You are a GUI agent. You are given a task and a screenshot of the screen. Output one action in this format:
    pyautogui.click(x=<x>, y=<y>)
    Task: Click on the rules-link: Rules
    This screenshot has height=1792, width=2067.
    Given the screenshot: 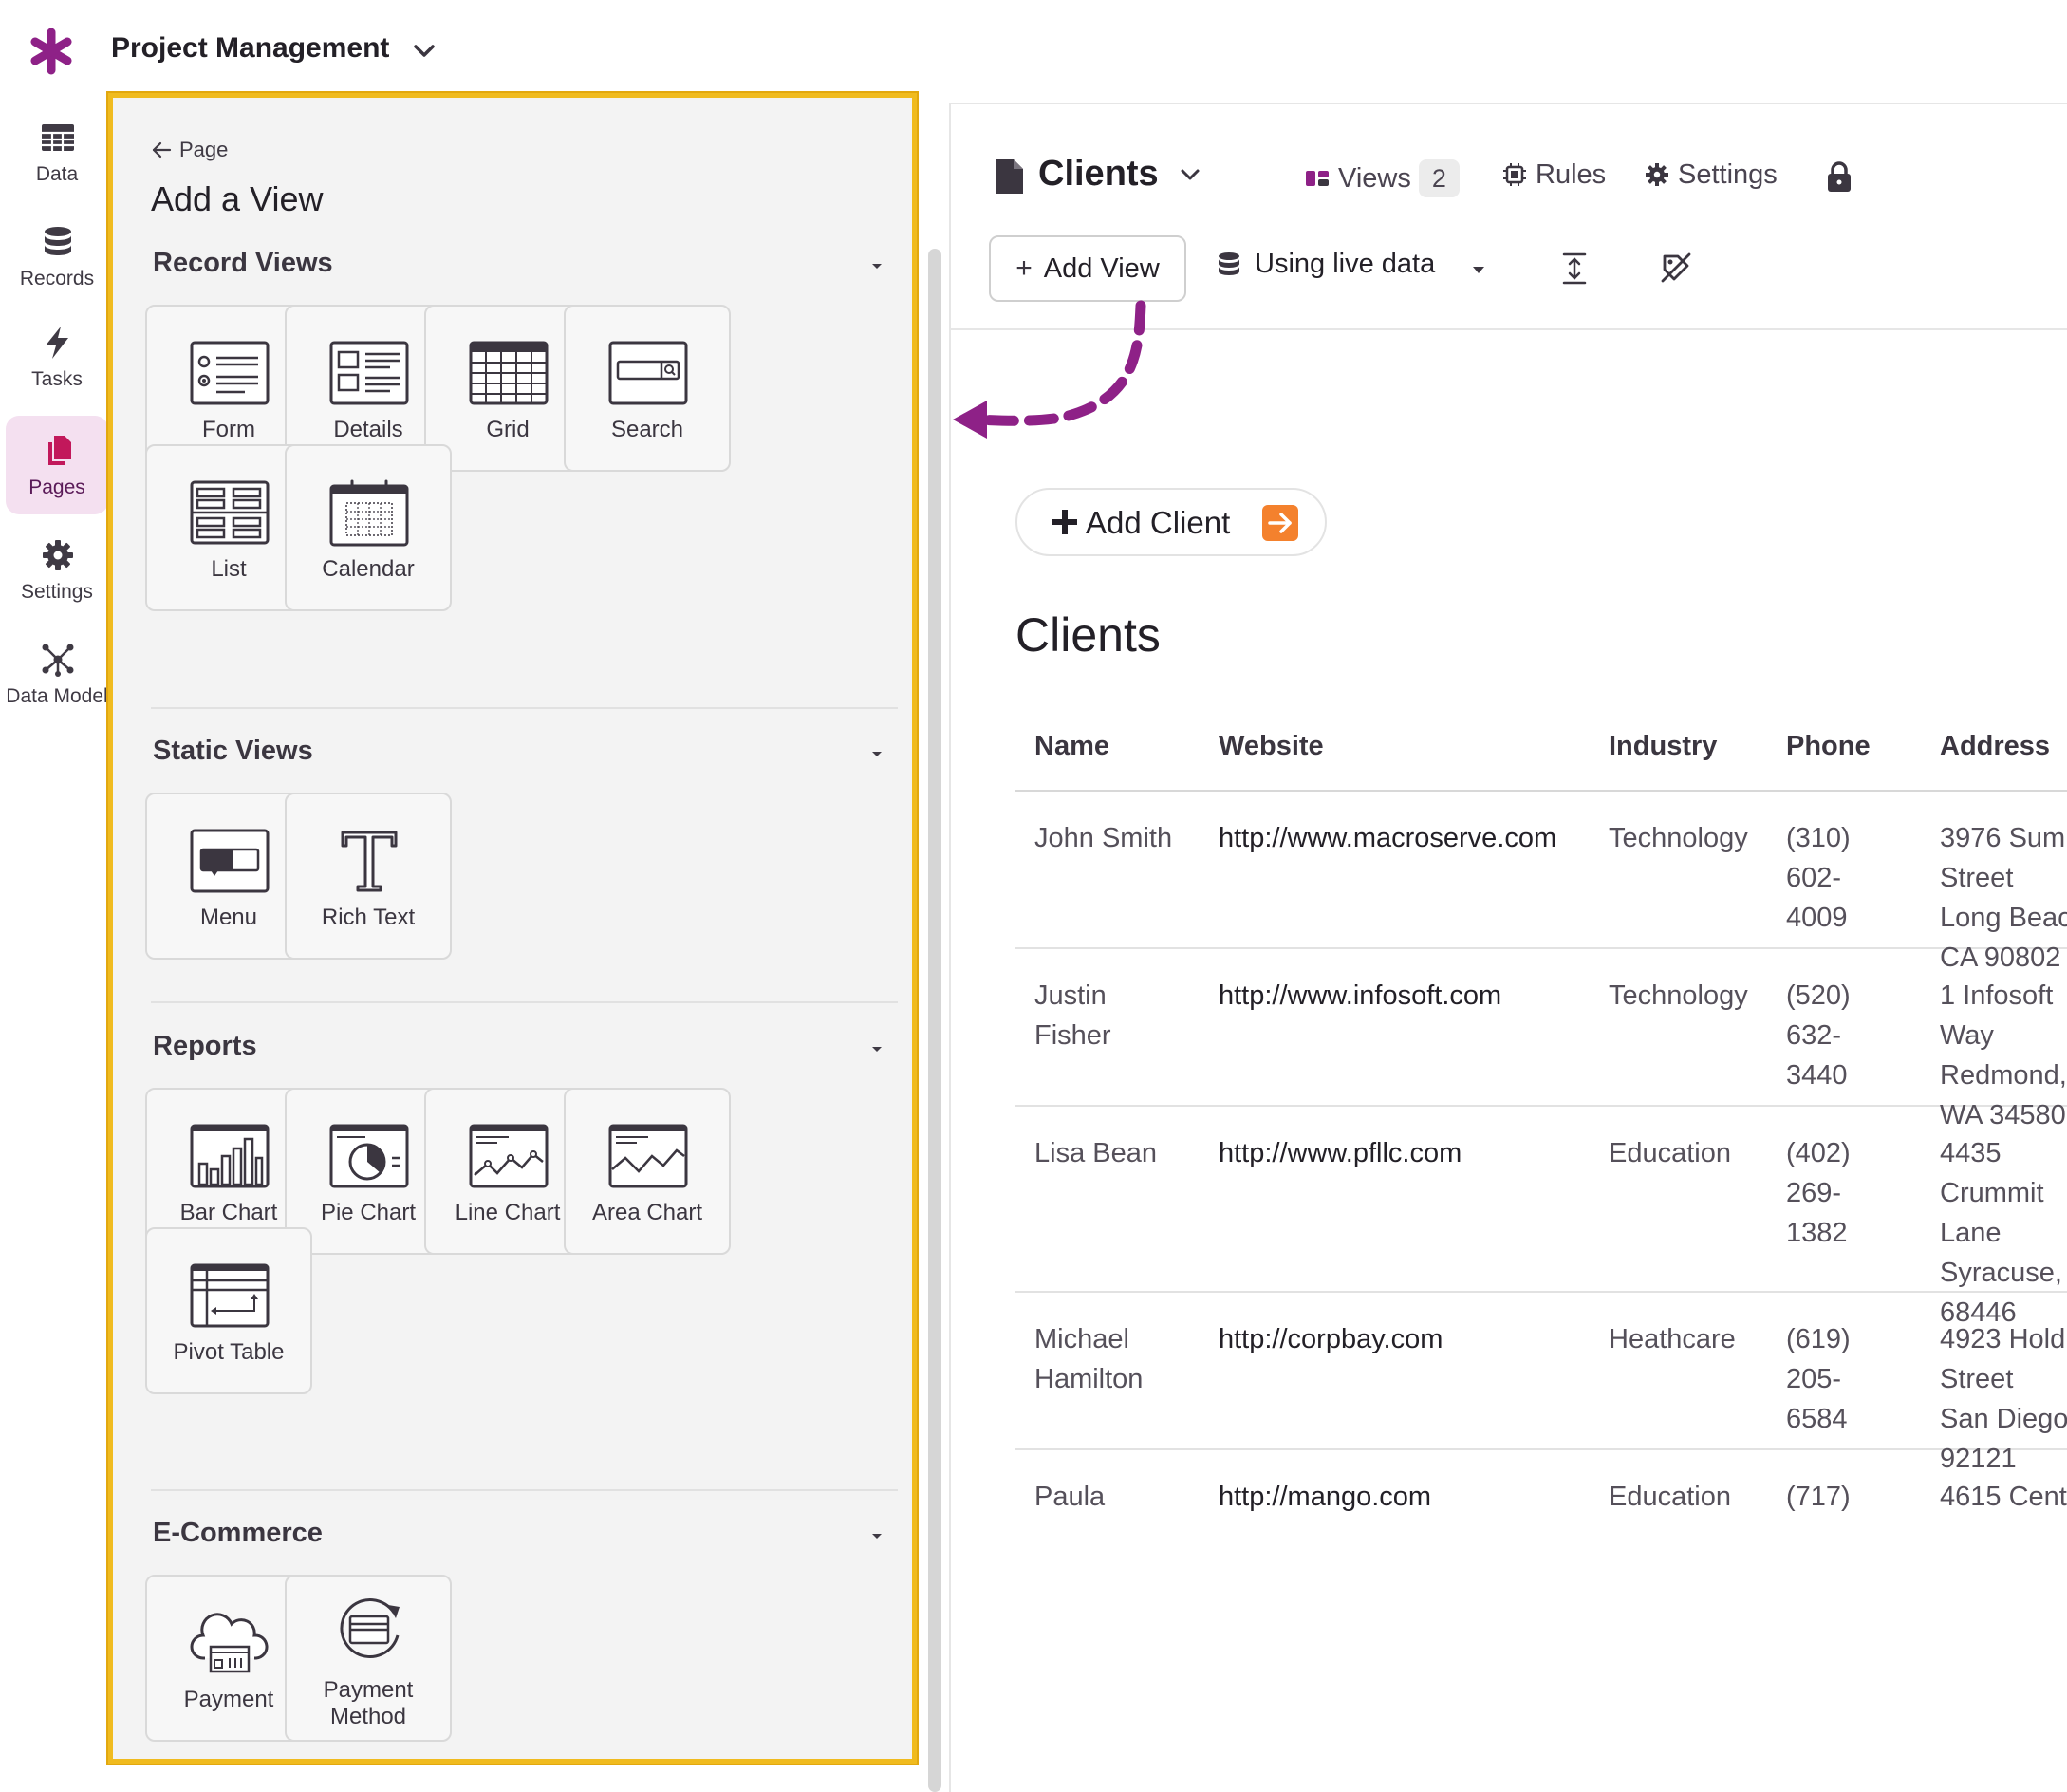 What is the action you would take?
    pyautogui.click(x=1553, y=175)
    